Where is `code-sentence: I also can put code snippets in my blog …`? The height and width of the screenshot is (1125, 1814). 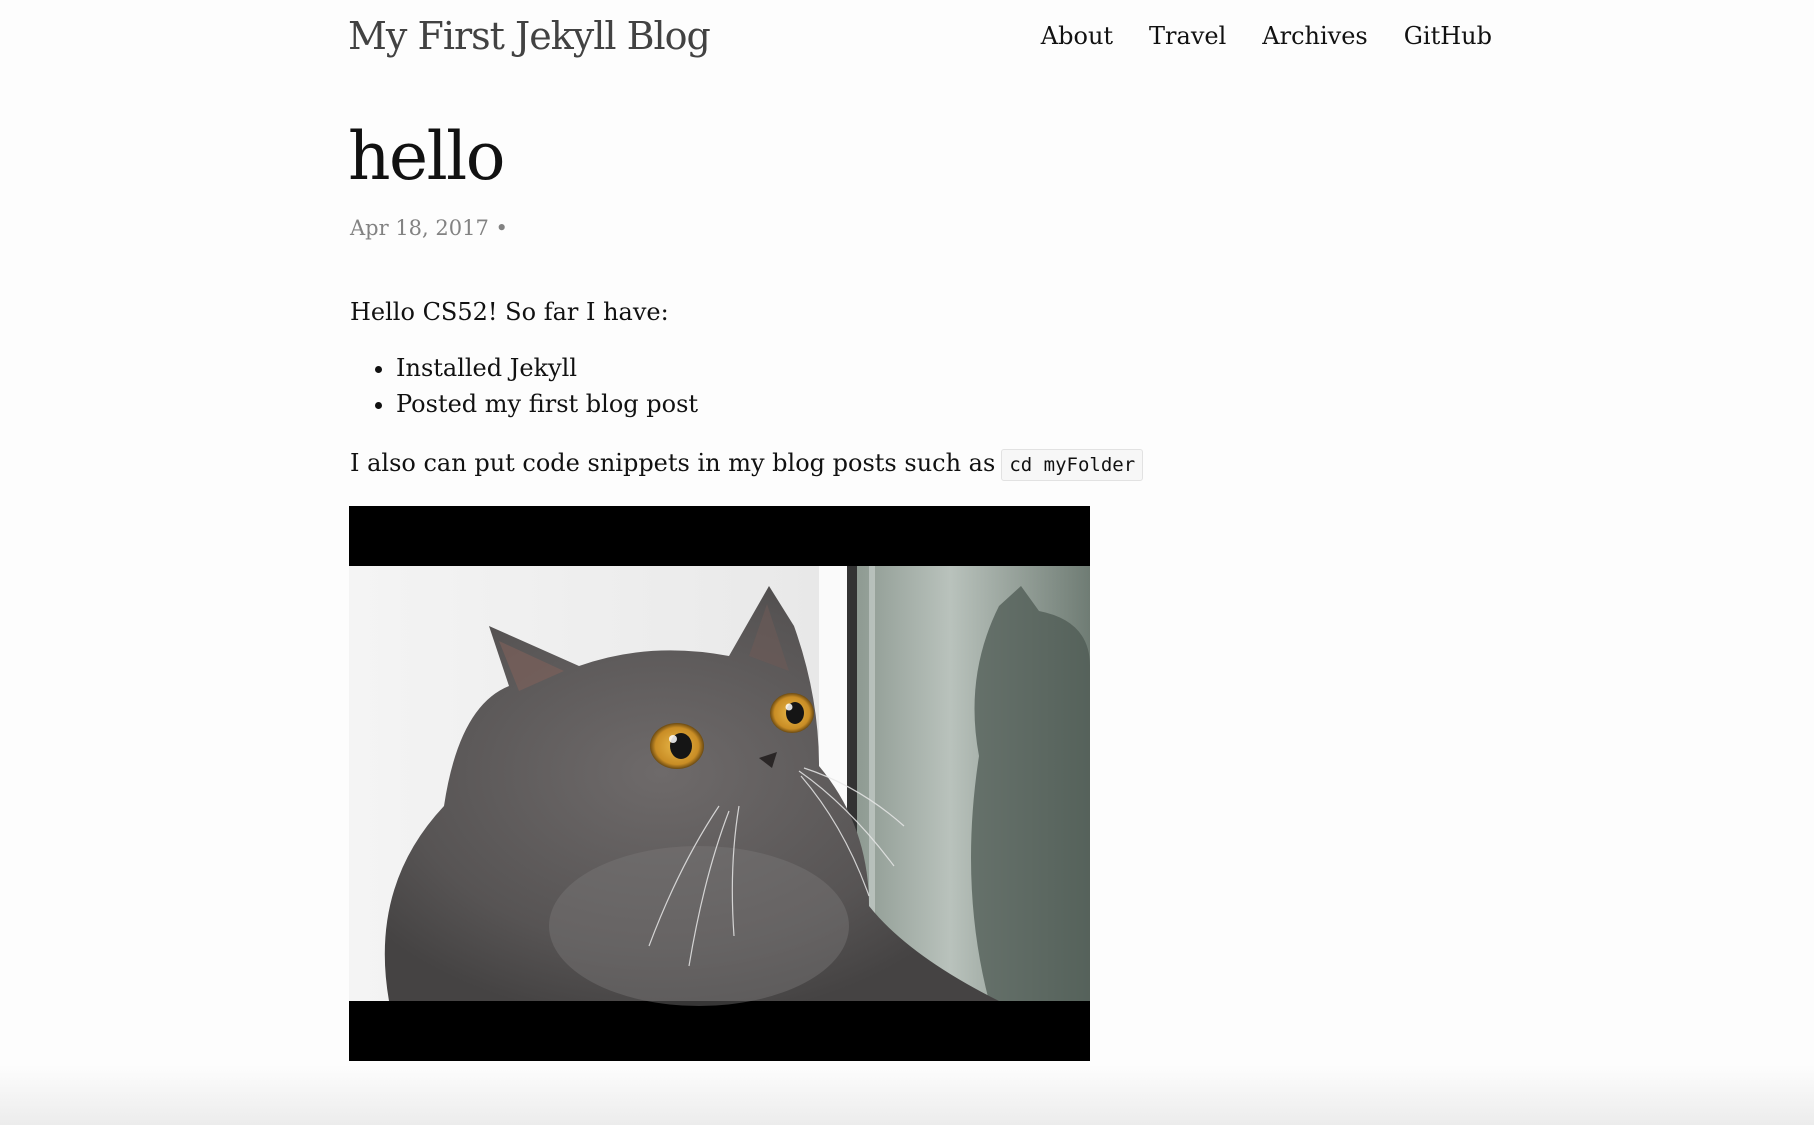
code-sentence: I also can put code snippets in my blog … is located at coordinates (673, 463).